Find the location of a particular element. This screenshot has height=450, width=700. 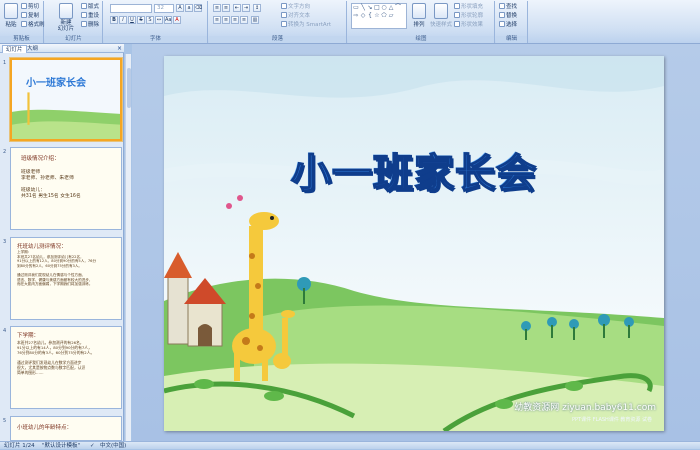

effects-icon is located at coordinates (457, 24).